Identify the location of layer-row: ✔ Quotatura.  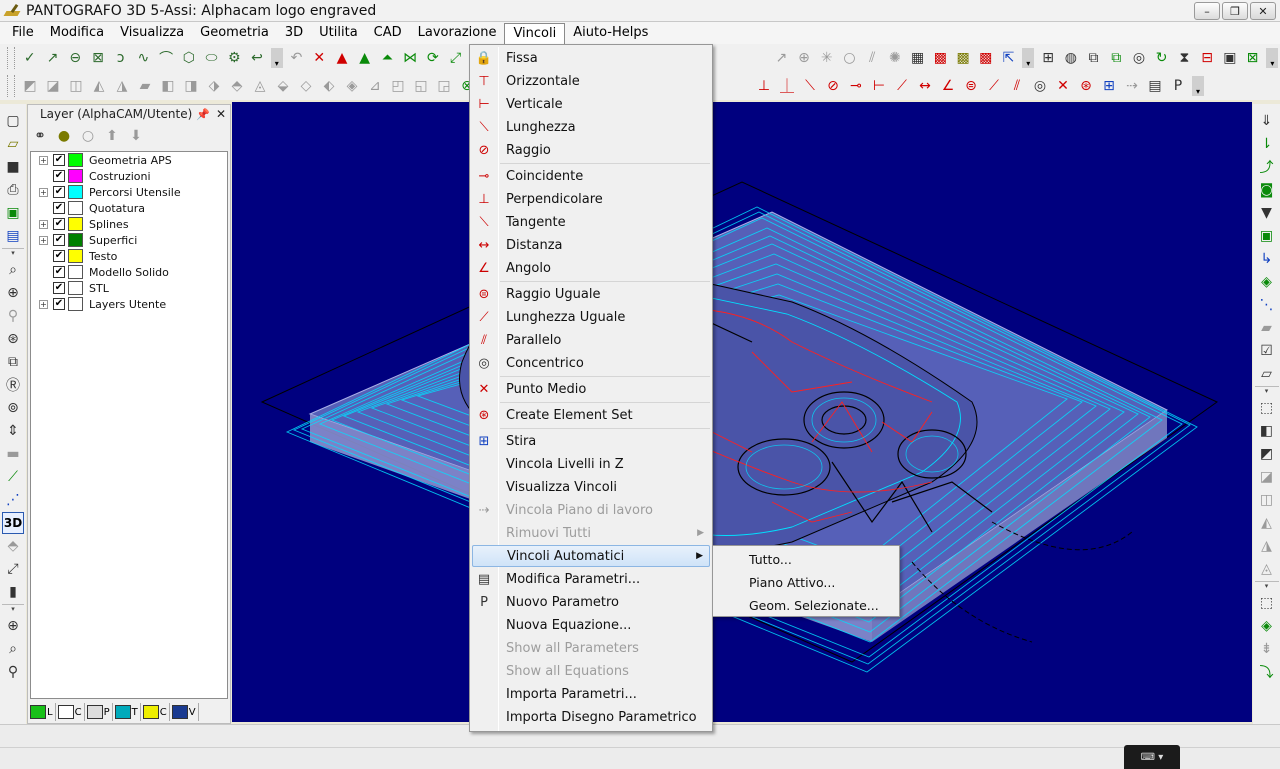
(129, 208).